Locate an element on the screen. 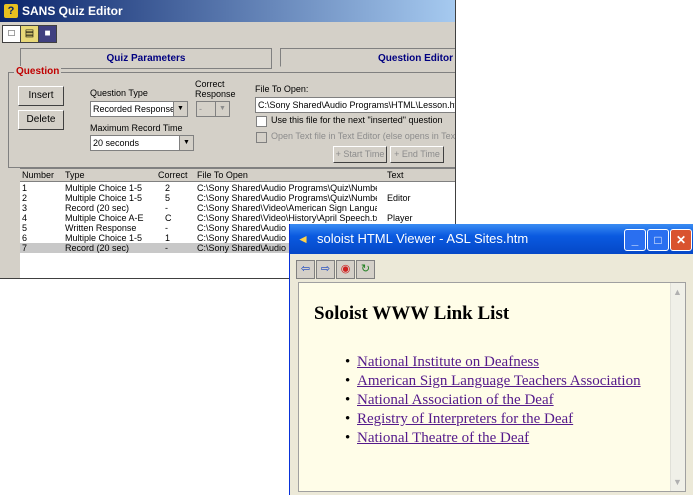  start-time-button: + Start Time is located at coordinates (360, 154).